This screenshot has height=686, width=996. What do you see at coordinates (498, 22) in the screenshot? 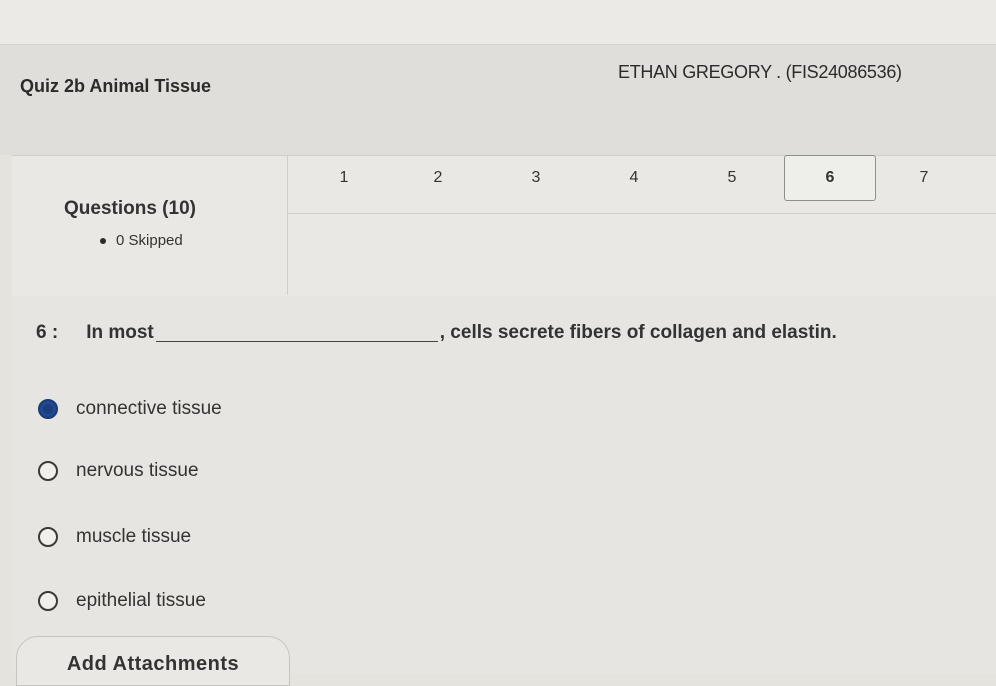
I see `top-strip` at bounding box center [498, 22].